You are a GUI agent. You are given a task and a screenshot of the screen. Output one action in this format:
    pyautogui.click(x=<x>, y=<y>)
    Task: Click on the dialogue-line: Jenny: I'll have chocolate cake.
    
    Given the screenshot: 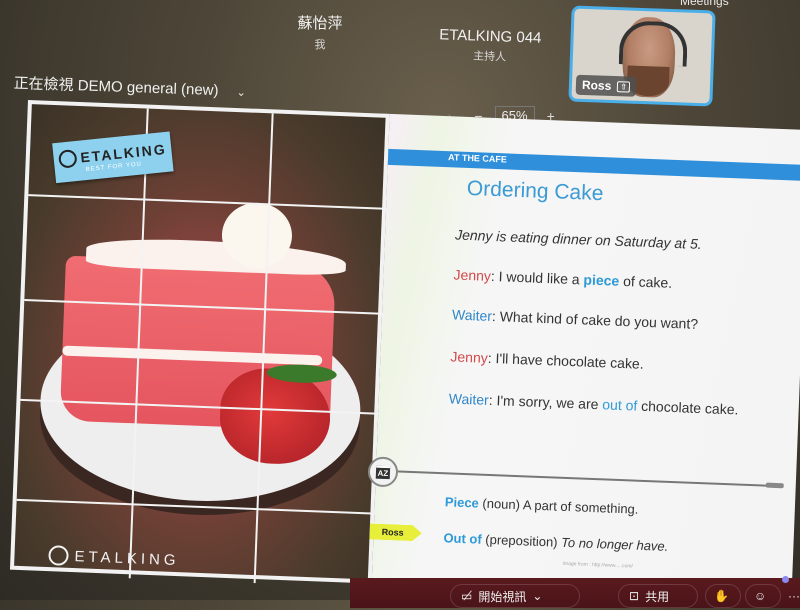 What is the action you would take?
    pyautogui.click(x=547, y=360)
    